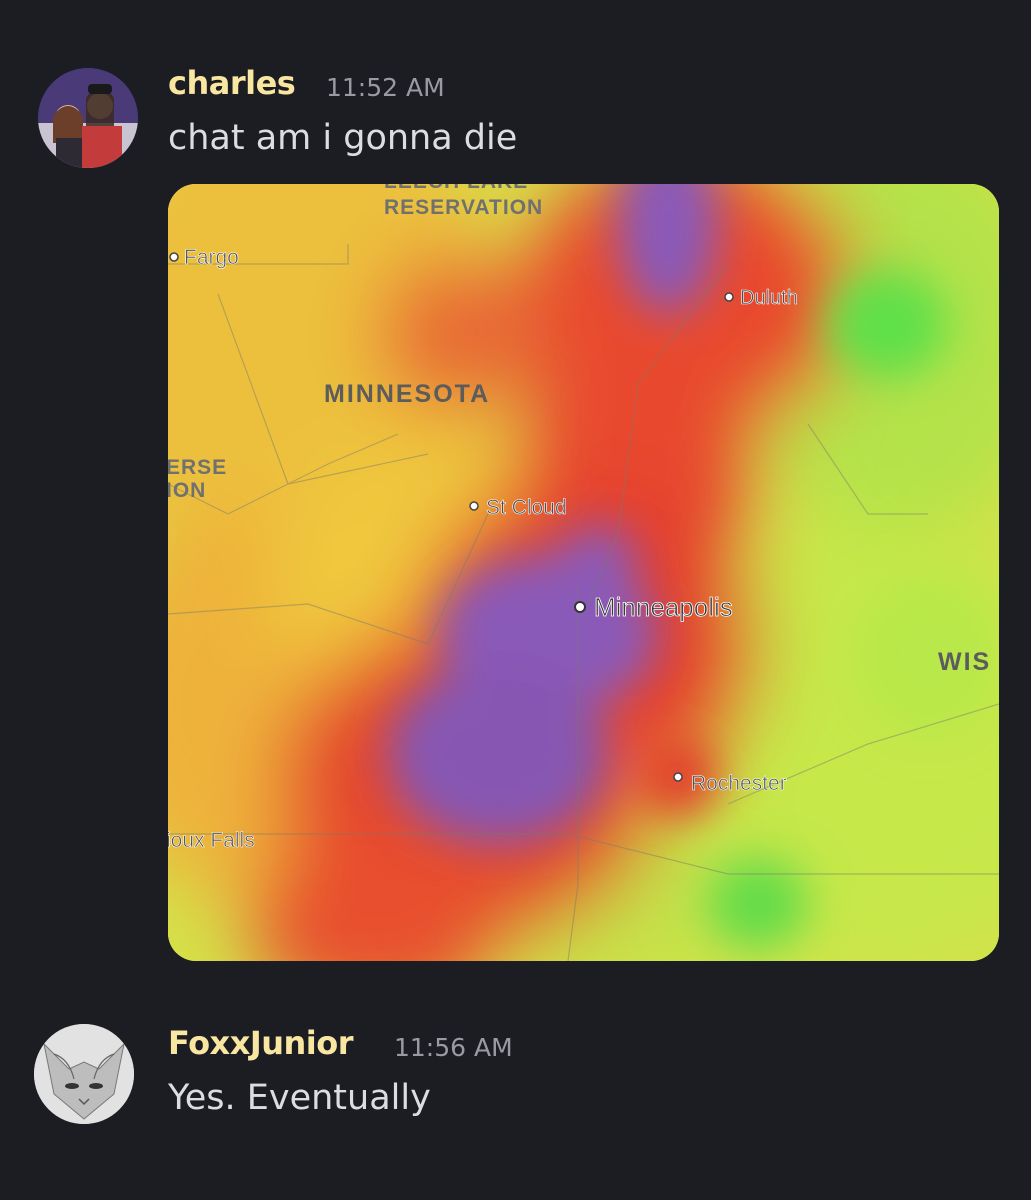 This screenshot has width=1031, height=1200. What do you see at coordinates (385, 87) in the screenshot?
I see `timestamp: 11:52 AM` at bounding box center [385, 87].